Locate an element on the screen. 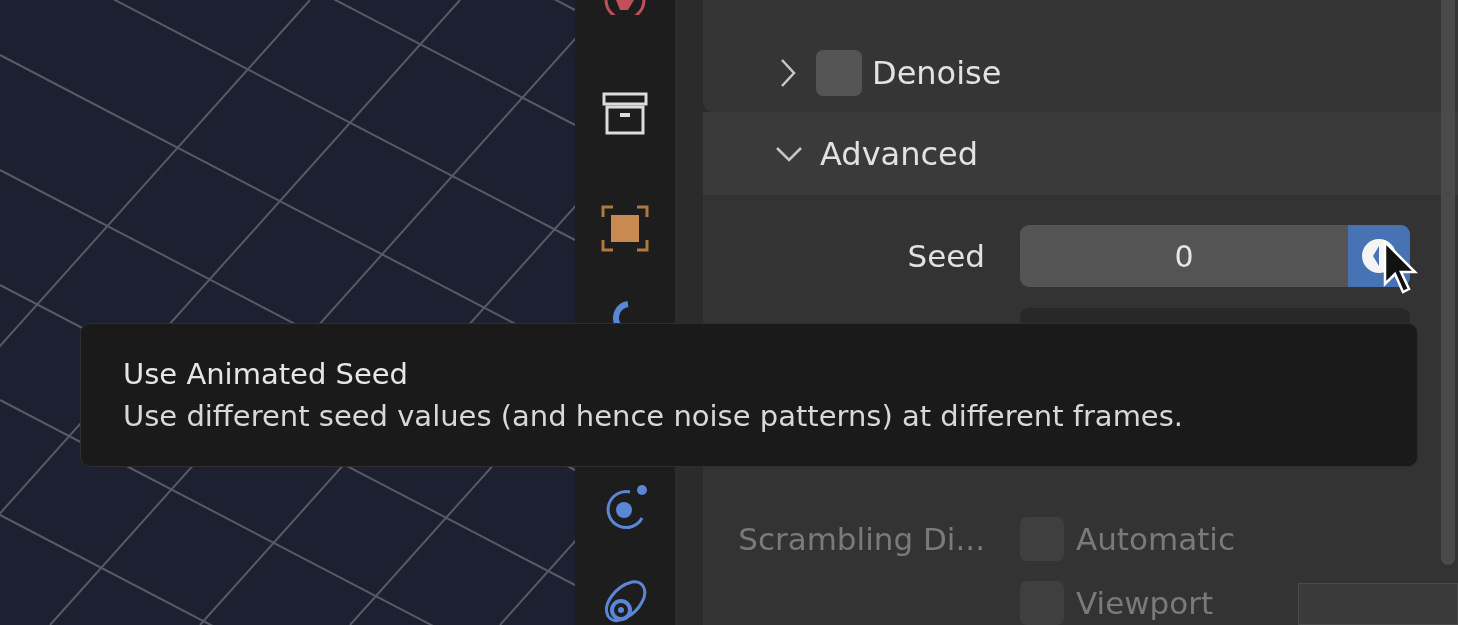  checkbox-label: Viewport is located at coordinates (1145, 603).